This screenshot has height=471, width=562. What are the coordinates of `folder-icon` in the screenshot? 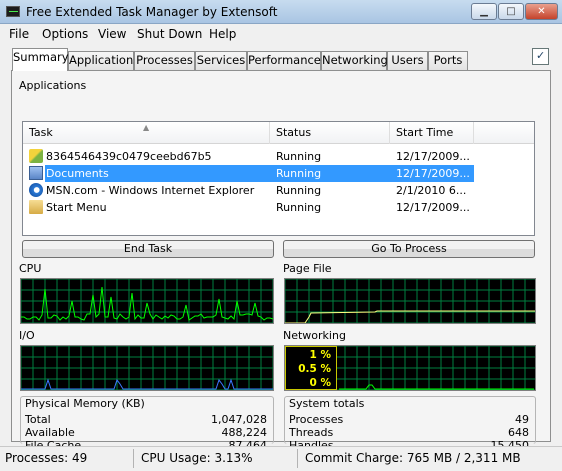 It's located at (36, 207).